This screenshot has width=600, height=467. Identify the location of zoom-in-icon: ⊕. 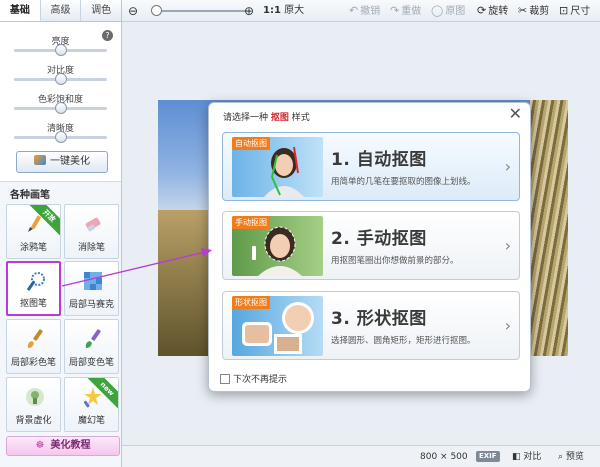
(249, 11).